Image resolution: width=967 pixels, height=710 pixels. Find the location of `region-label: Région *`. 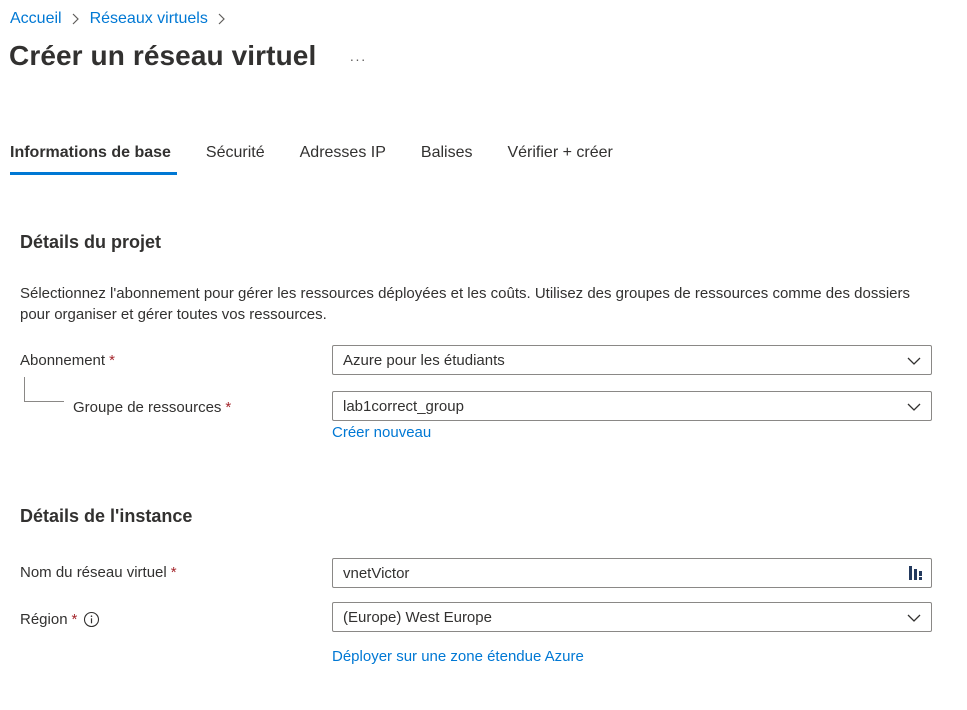

region-label: Région * is located at coordinates (60, 619).